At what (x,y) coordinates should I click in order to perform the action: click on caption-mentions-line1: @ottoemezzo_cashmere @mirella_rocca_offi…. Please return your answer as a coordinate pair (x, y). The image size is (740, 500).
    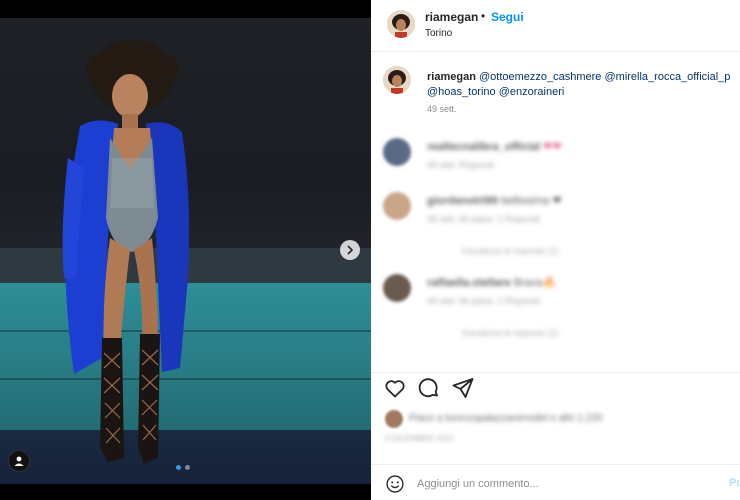
    Looking at the image, I should click on (604, 77).